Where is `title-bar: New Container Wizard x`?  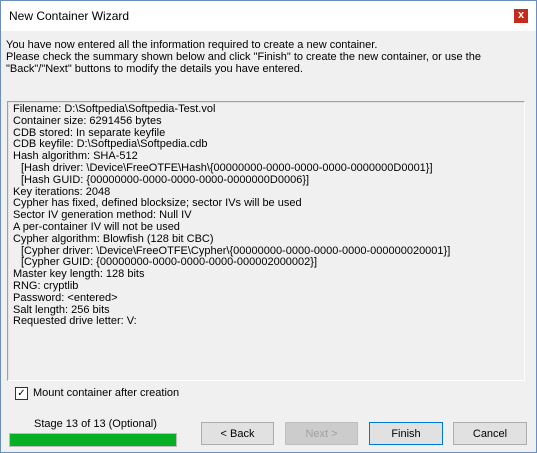
title-bar: New Container Wizard x is located at coordinates (268, 16).